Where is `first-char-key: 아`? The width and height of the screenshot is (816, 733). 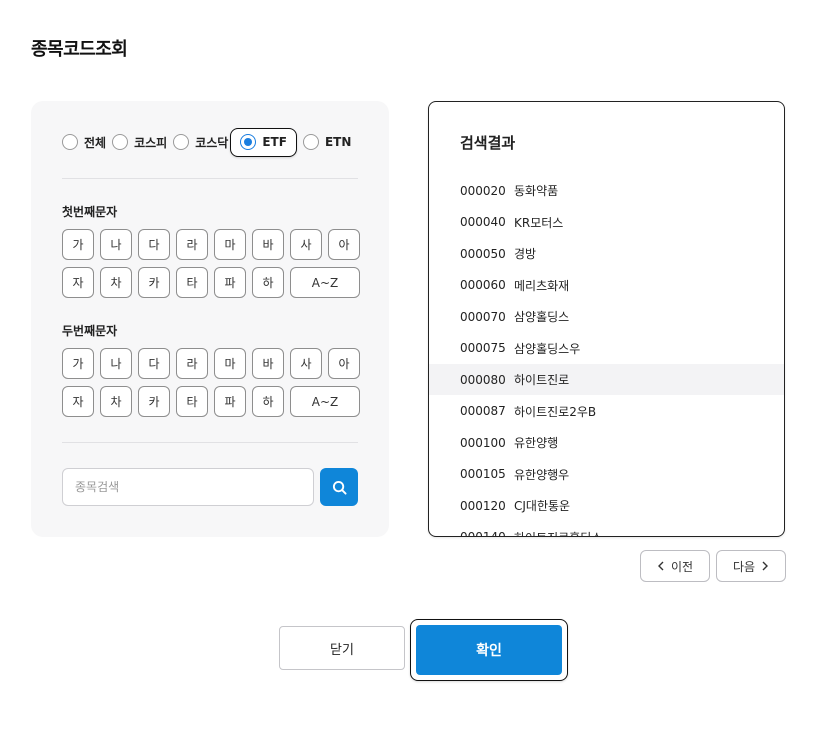
first-char-key: 아 is located at coordinates (344, 244).